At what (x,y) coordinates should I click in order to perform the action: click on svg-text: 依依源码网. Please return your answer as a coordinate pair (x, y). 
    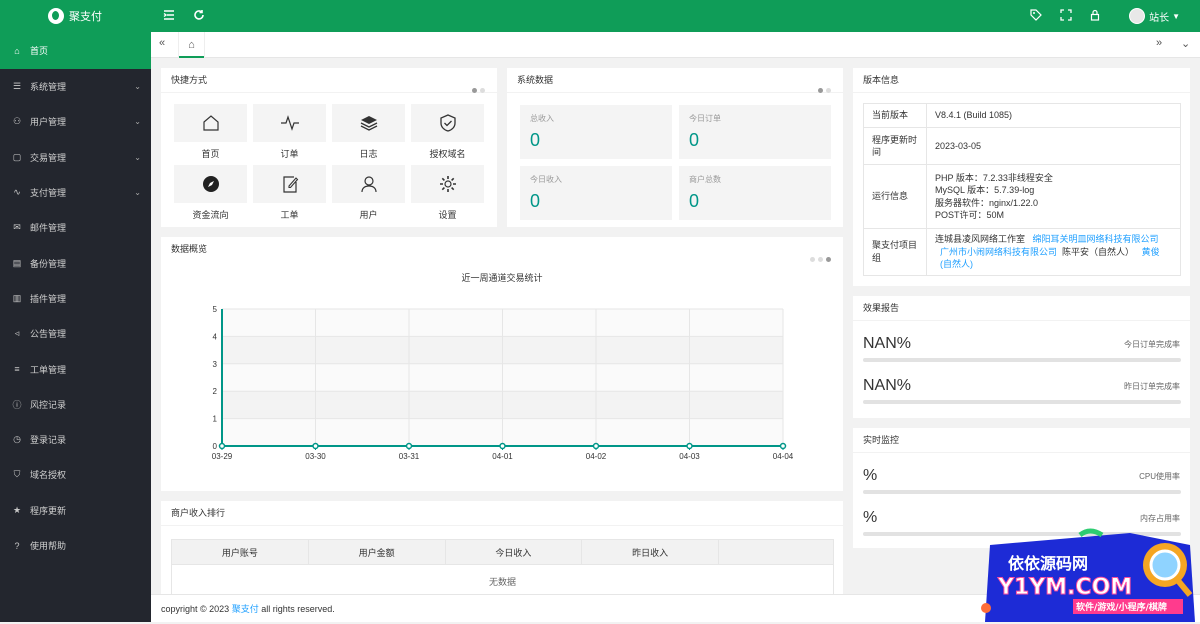
    Looking at the image, I should click on (1048, 563).